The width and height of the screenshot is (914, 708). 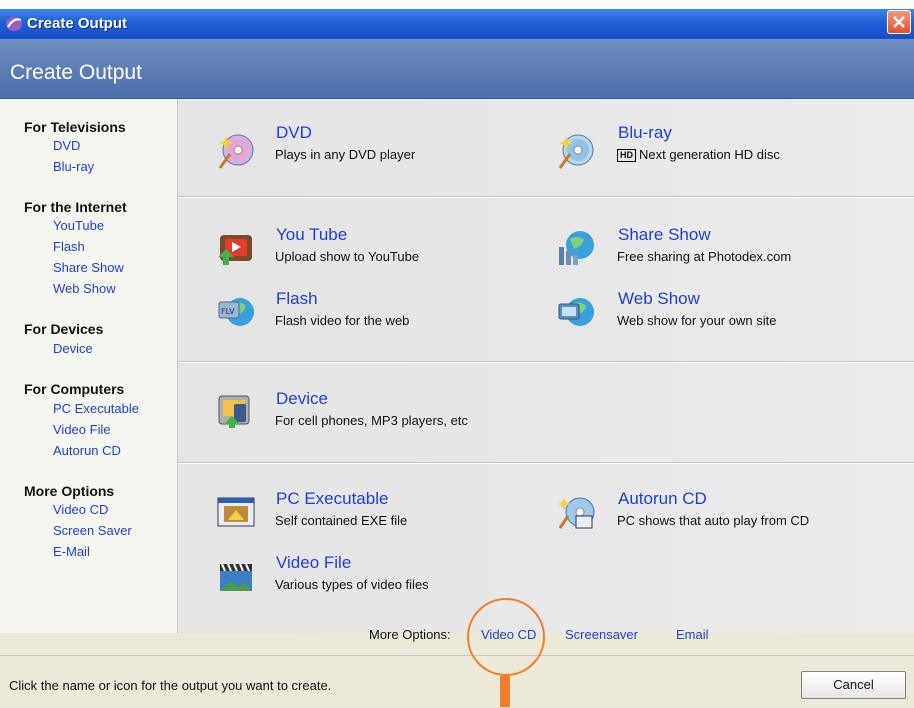 I want to click on option-pc-executable-desc: Self contained EXE file, so click(x=341, y=520).